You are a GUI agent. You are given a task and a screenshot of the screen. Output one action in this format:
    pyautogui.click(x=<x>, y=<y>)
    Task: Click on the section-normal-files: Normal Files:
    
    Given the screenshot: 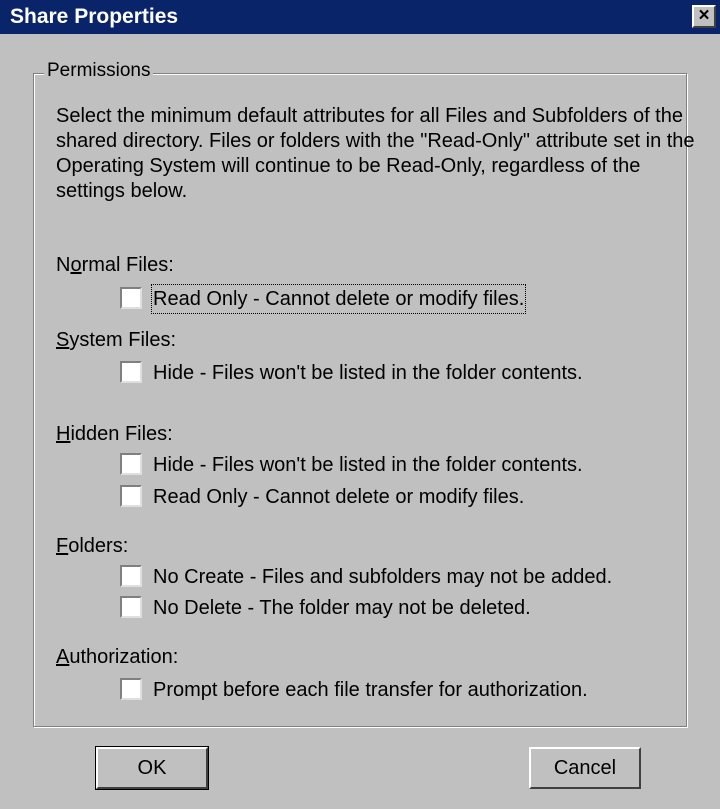 What is the action you would take?
    pyautogui.click(x=115, y=265)
    